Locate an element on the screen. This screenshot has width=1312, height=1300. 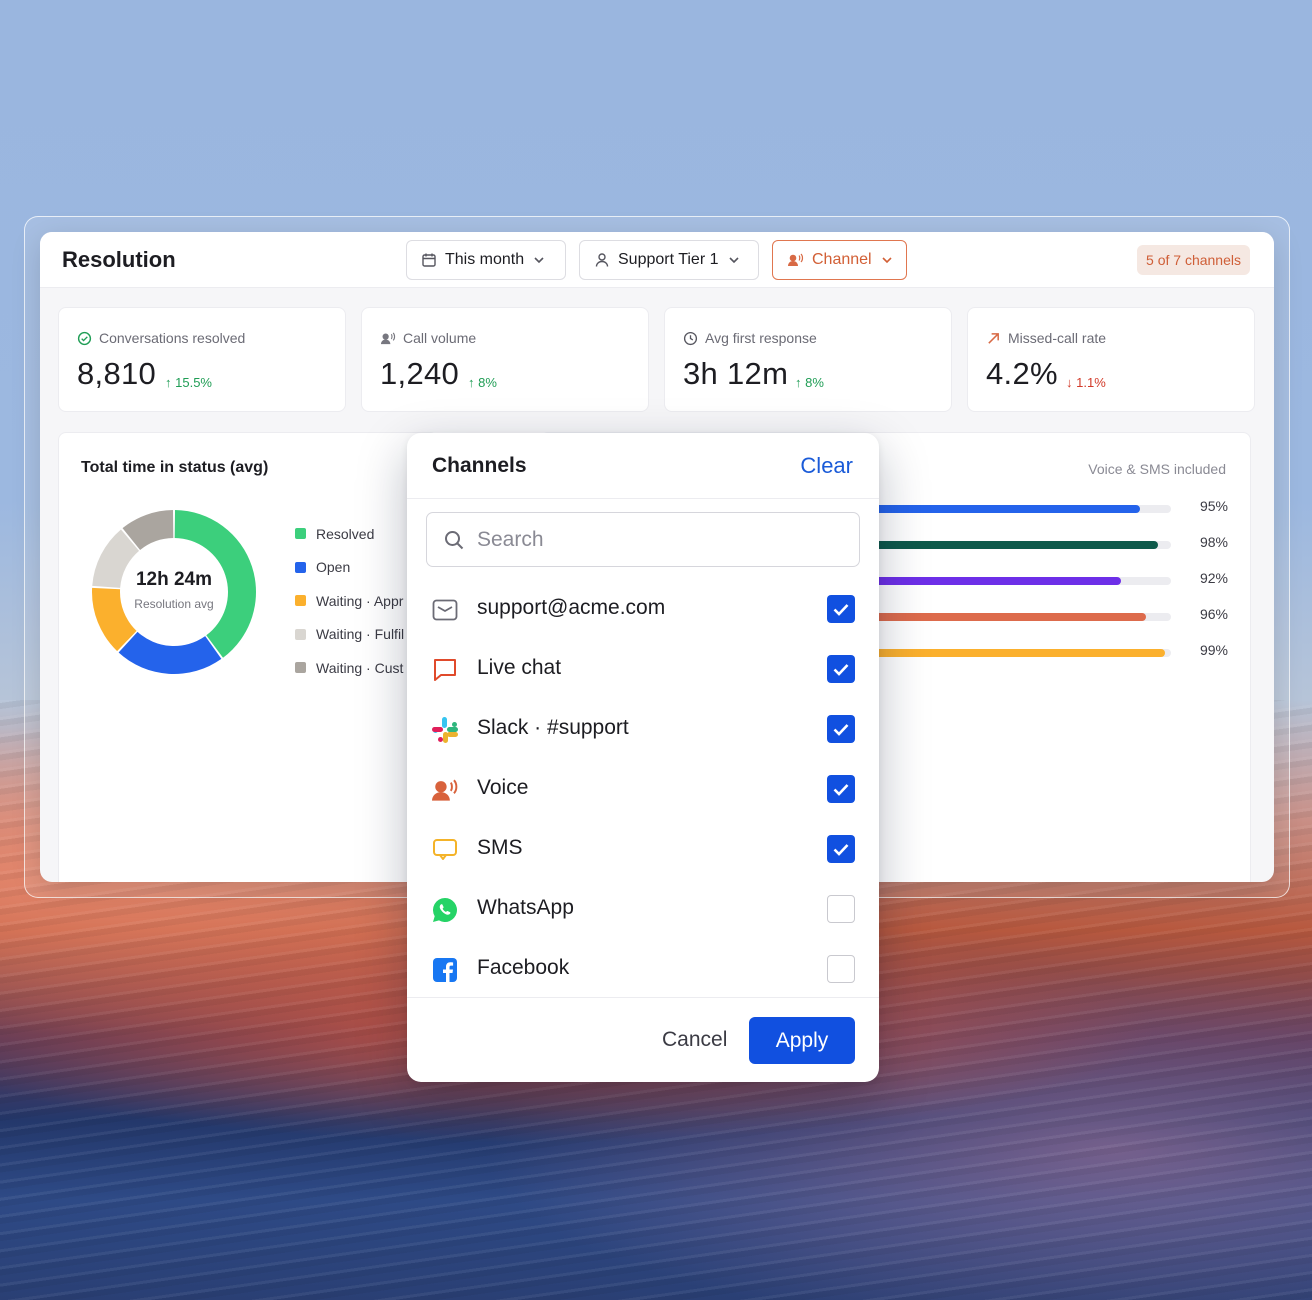
legend-item: Resolved is located at coordinates (349, 534).